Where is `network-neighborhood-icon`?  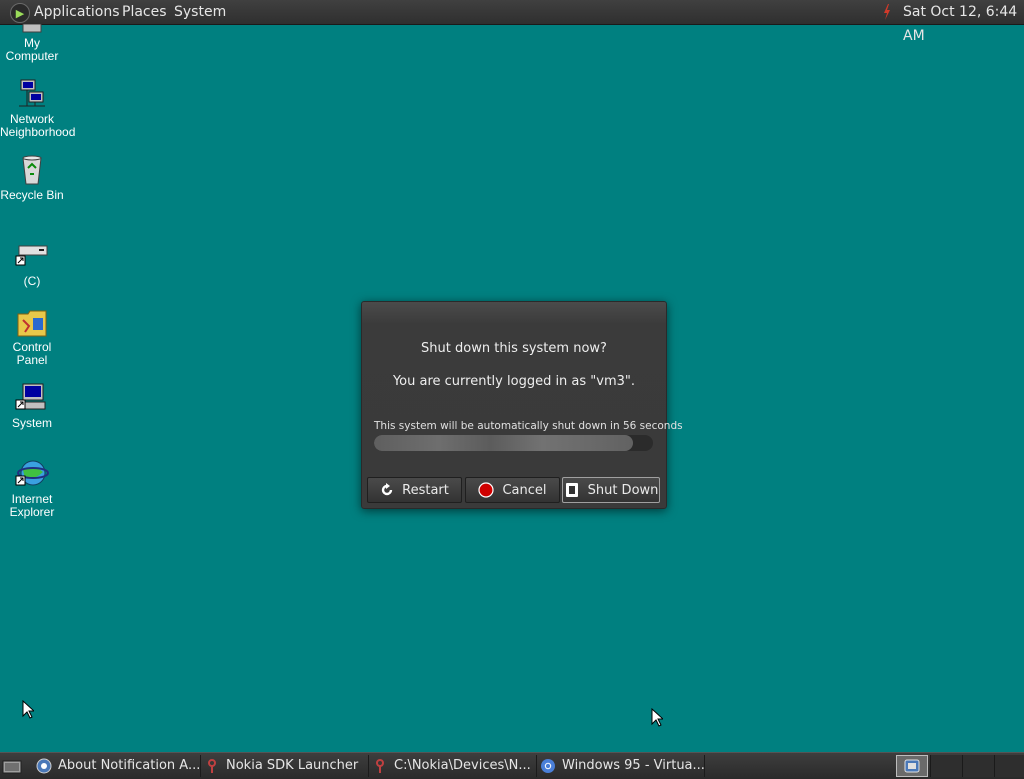
network-neighborhood-icon is located at coordinates (32, 93).